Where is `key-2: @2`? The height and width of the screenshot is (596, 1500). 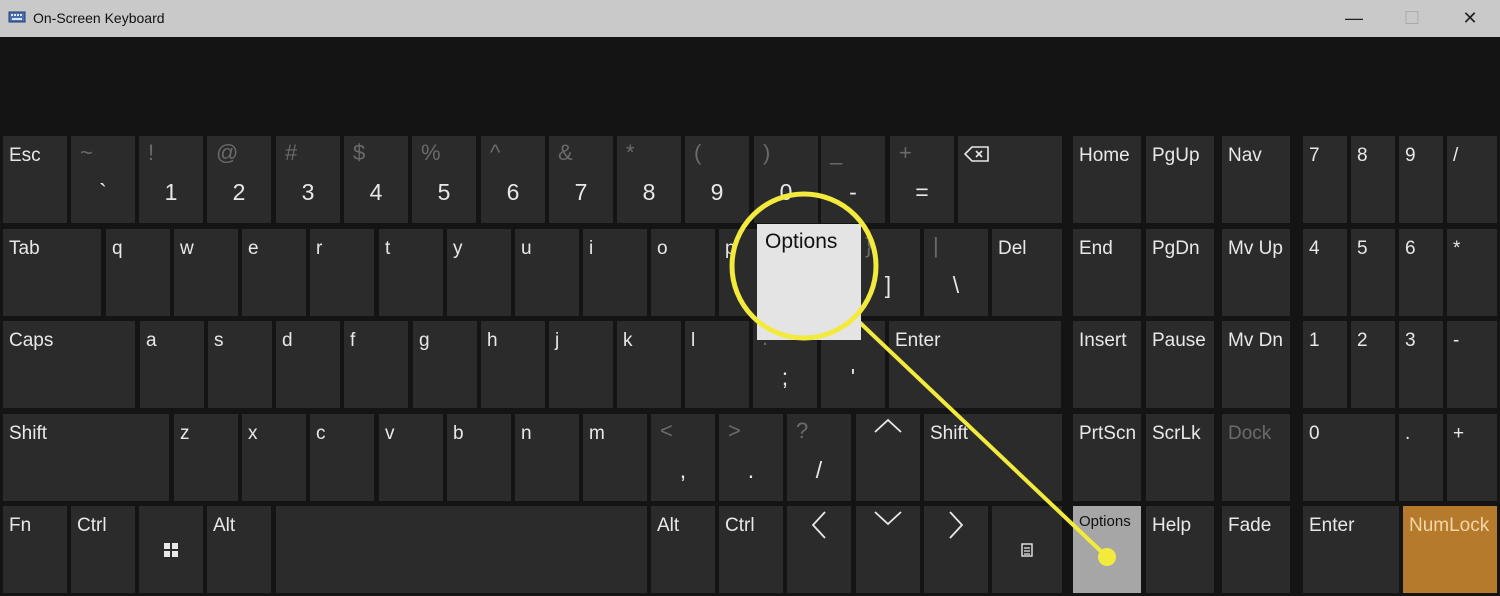
key-2: @2 is located at coordinates (239, 179).